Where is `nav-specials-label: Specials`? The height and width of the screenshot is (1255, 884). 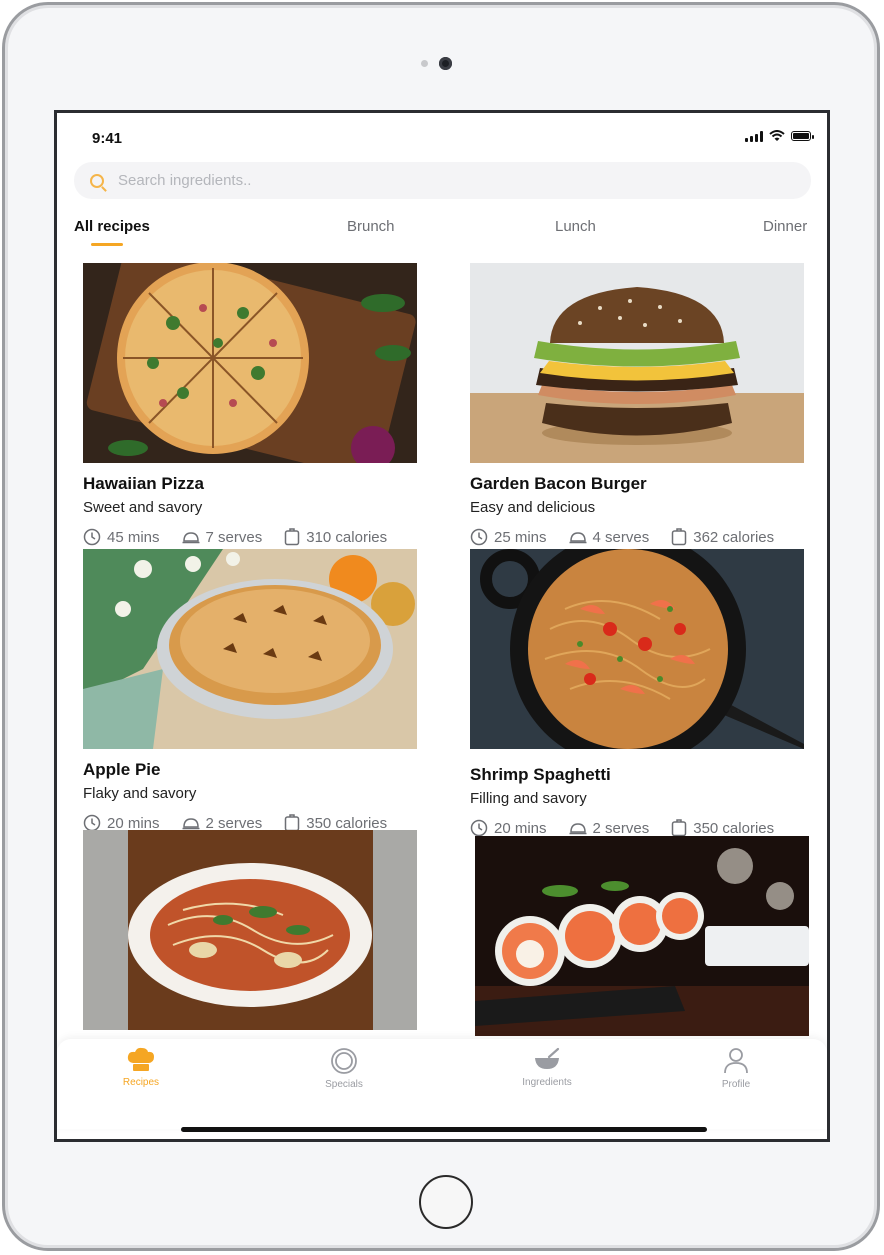
nav-specials-label: Specials is located at coordinates (344, 1084).